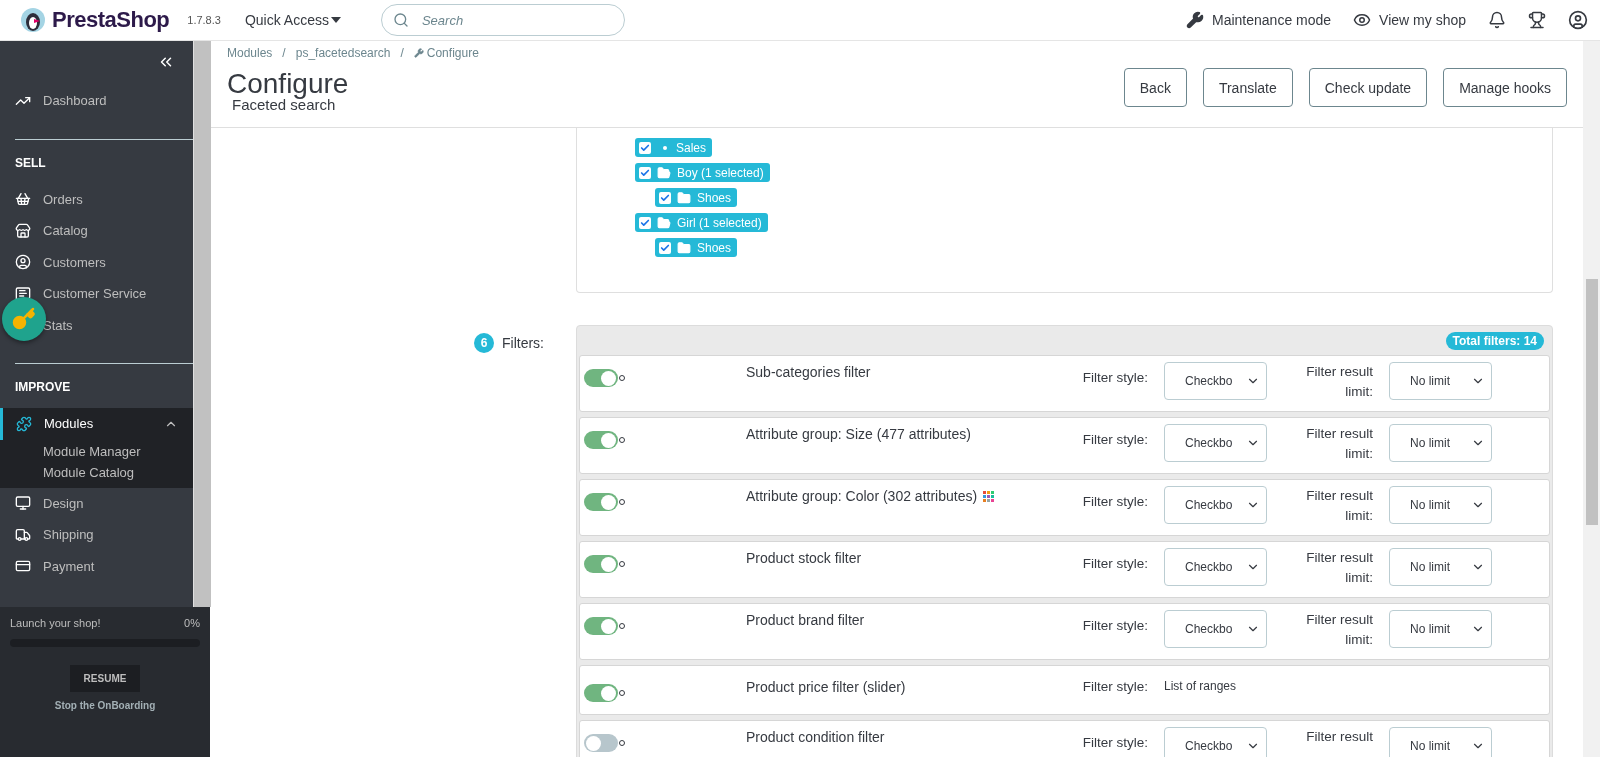 The image size is (1600, 757). I want to click on filter-name: Product brand filter, so click(805, 620).